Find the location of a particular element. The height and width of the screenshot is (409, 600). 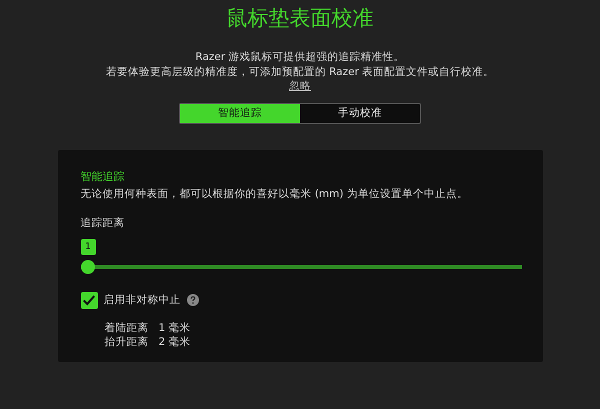

intro-text: 若要体验更高层级的精准度，可添加预配置的 Razer 表面配置文件或自行校准。 is located at coordinates (300, 71).